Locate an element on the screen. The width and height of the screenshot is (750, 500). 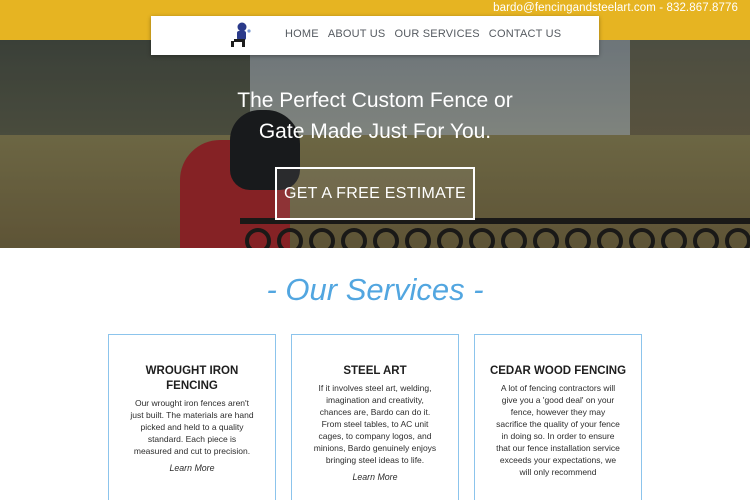
service-card-title: CEDAR WOOD FENCING is located at coordinates (558, 371).